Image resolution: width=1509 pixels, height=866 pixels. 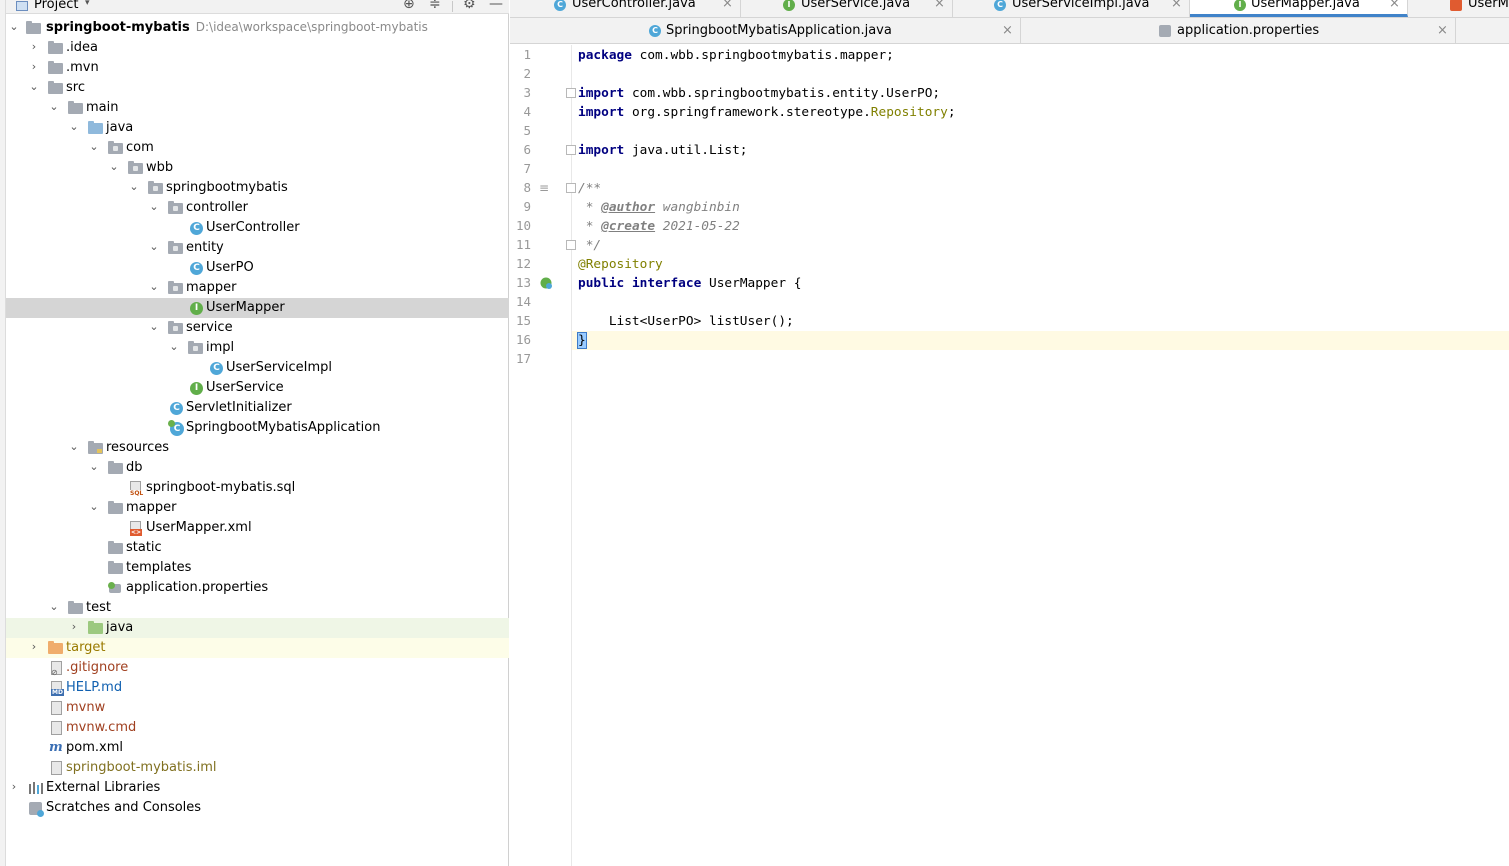 What do you see at coordinates (257, 668) in the screenshot?
I see `tree-row-gitignore: .gitignore` at bounding box center [257, 668].